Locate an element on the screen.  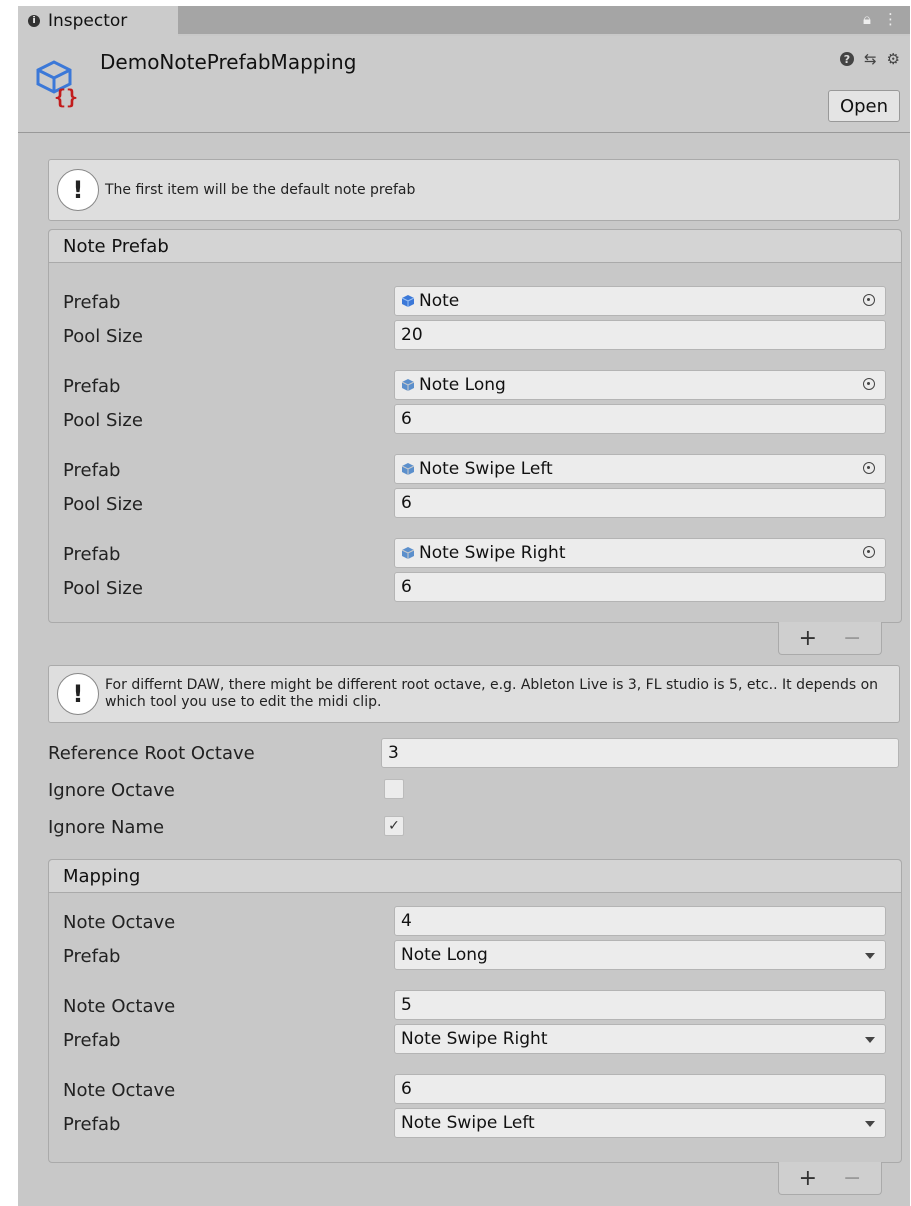
note-prefab-list-footer: + − is located at coordinates (830, 638).